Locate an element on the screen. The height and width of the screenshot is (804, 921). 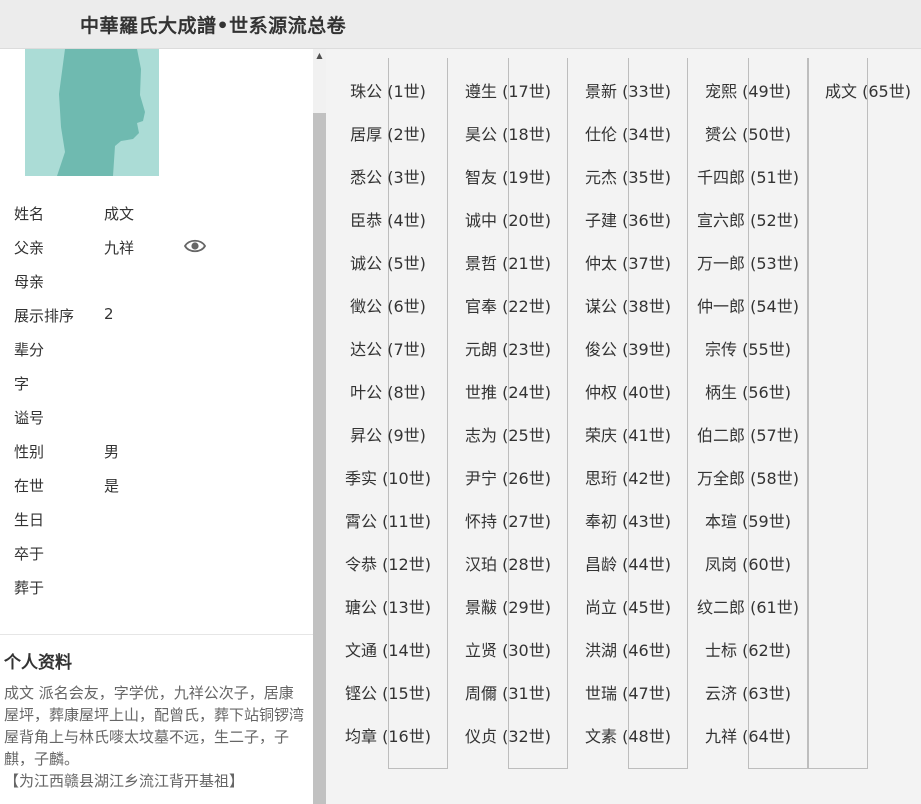
lineage-member: 宗传 (55世) is located at coordinates (748, 349).